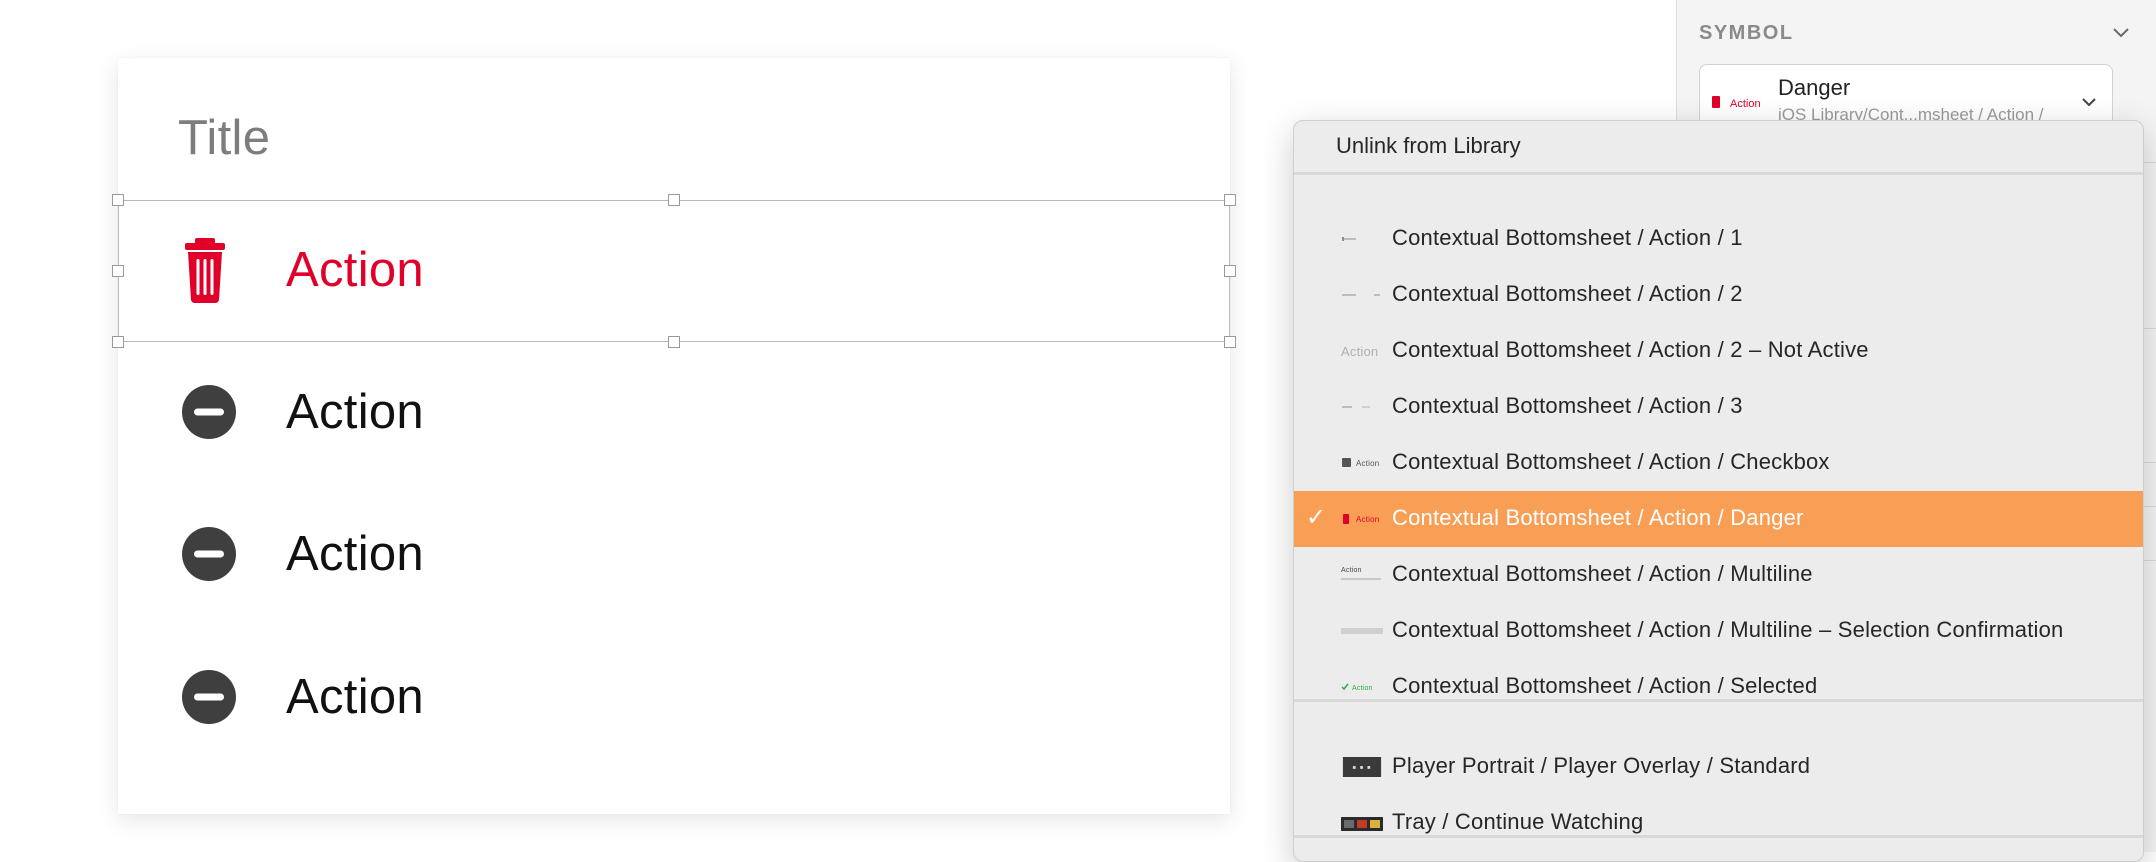  I want to click on trash-icon, so click(205, 270).